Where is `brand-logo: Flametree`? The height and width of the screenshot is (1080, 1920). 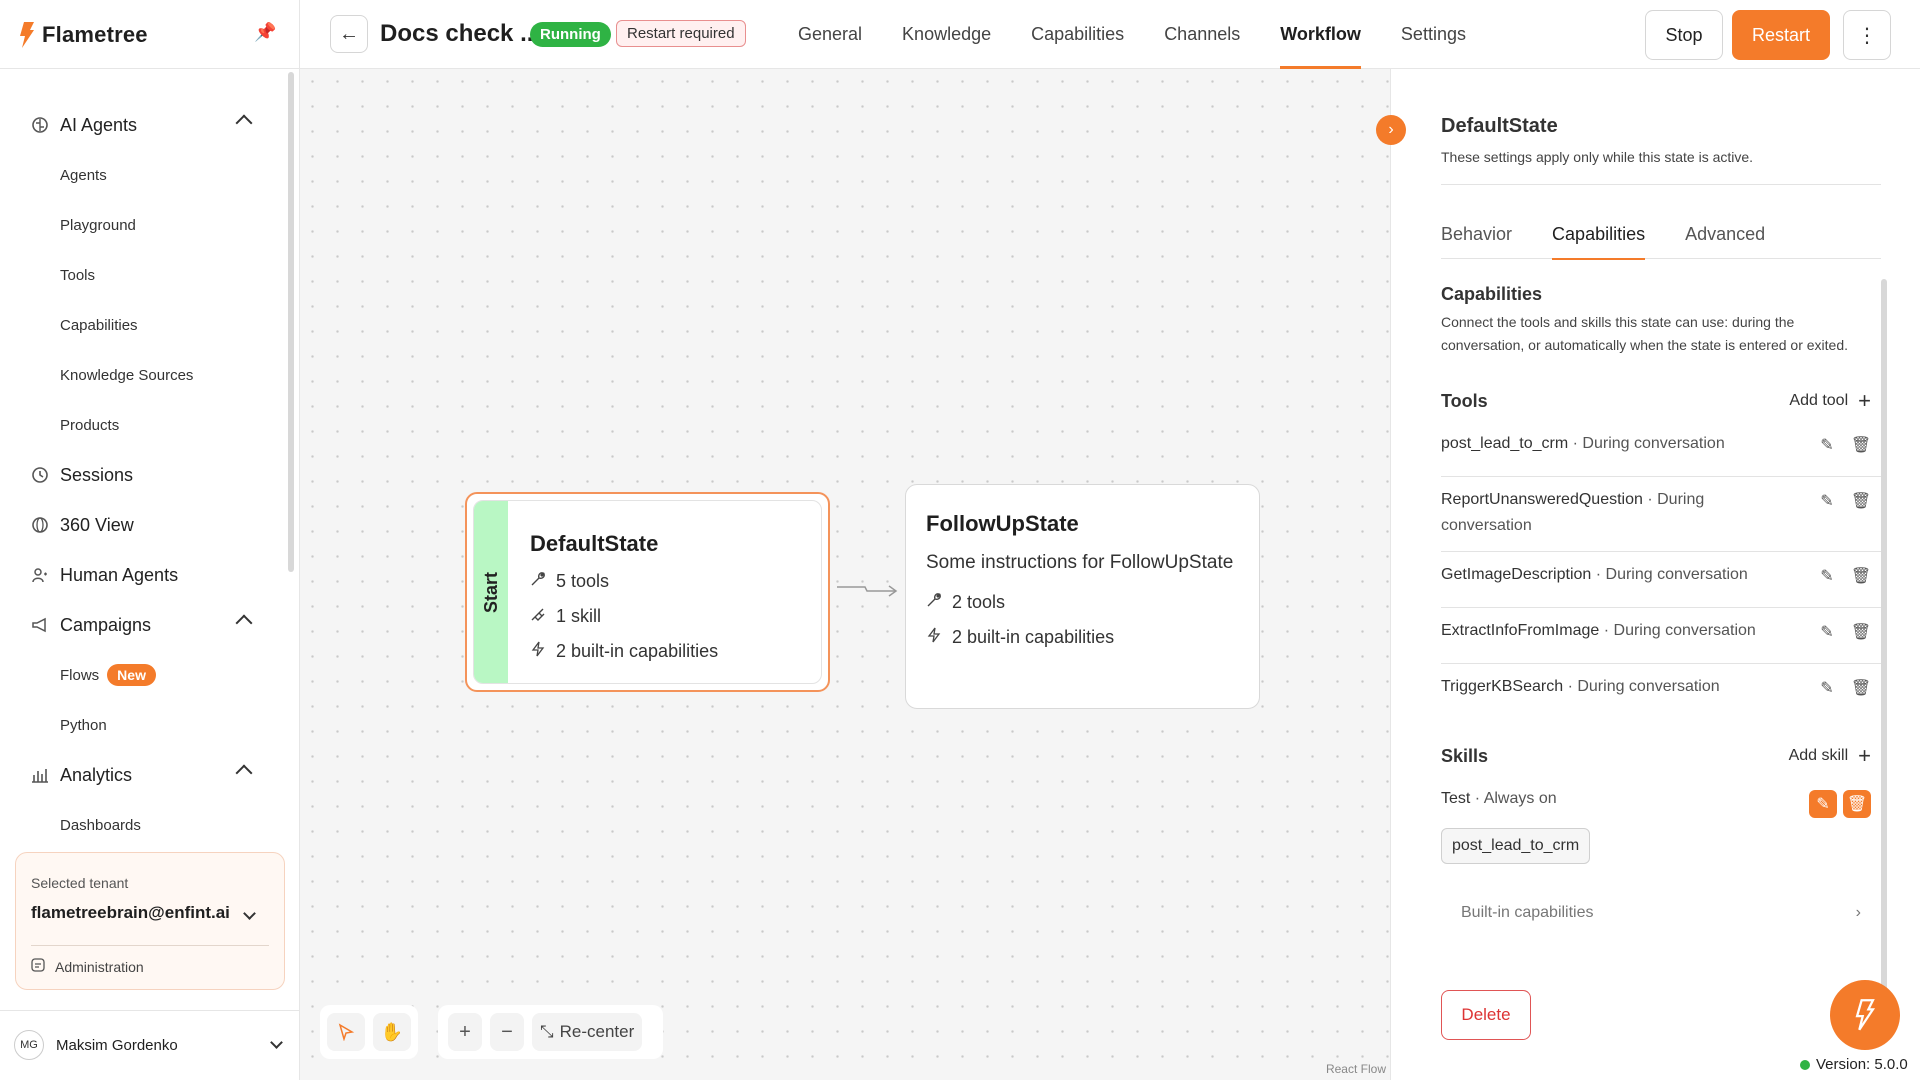 brand-logo: Flametree is located at coordinates (83, 35).